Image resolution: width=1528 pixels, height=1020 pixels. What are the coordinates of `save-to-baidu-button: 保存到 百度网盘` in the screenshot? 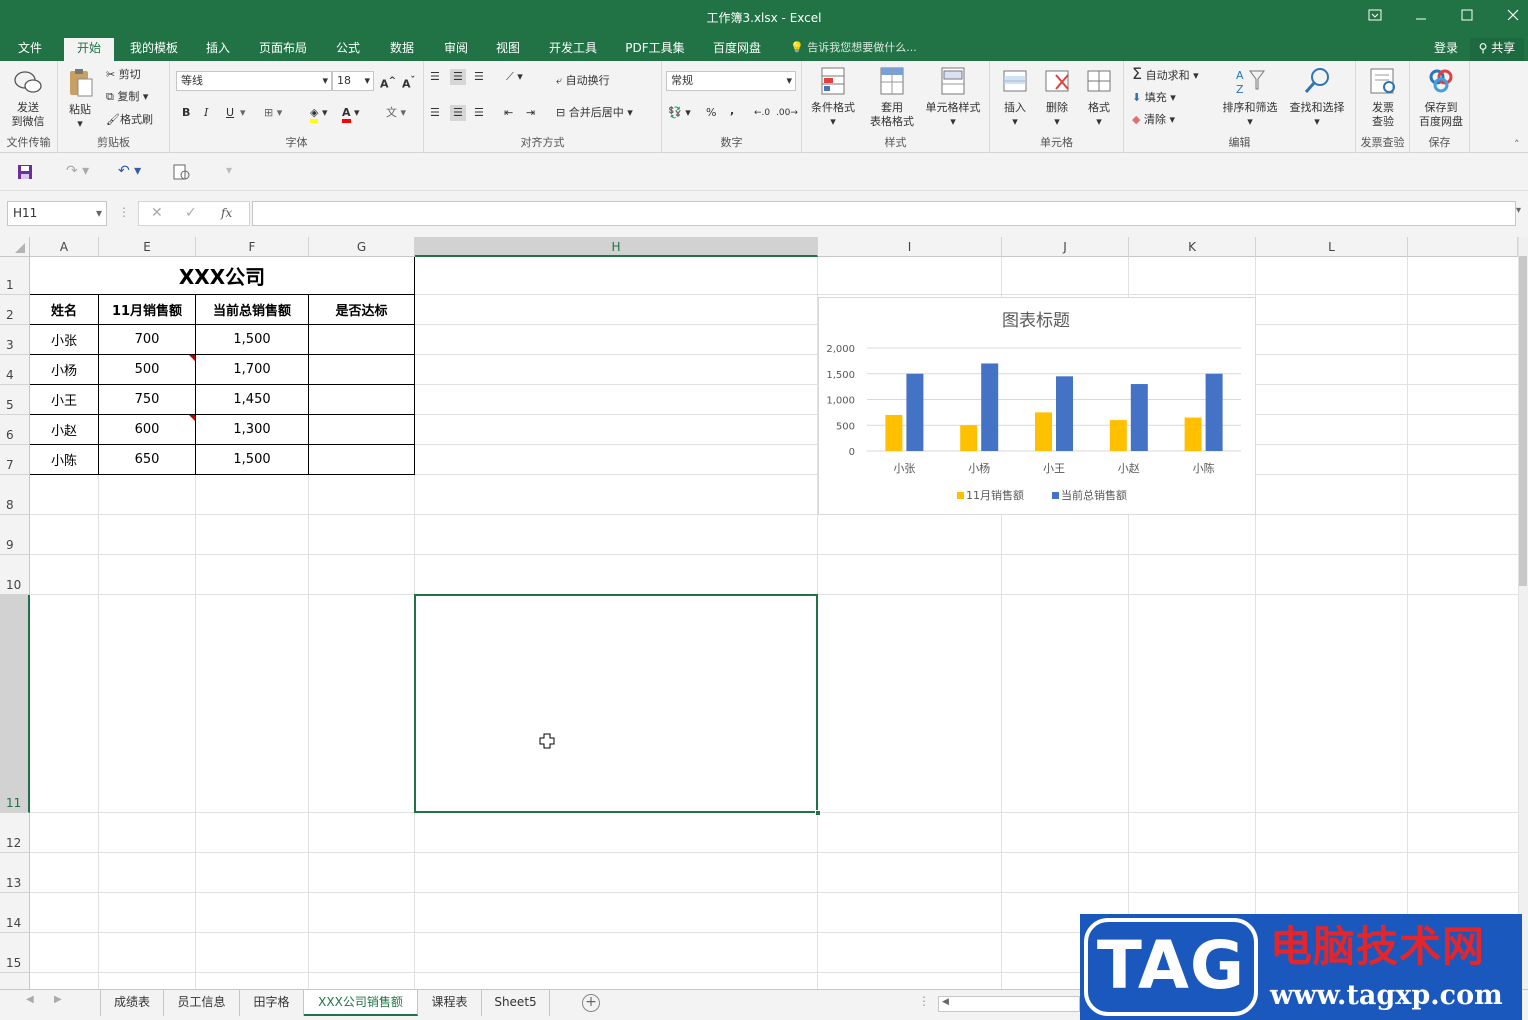 It's located at (1441, 97).